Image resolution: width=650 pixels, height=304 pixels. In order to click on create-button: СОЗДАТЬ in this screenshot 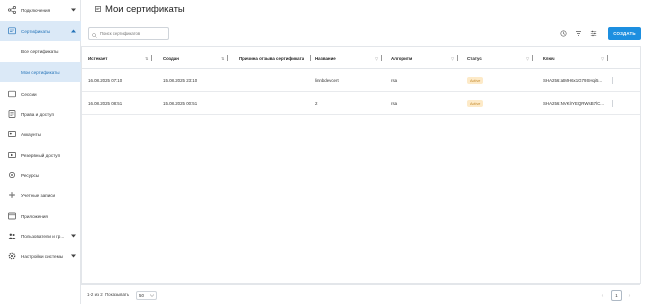, I will do `click(624, 33)`.